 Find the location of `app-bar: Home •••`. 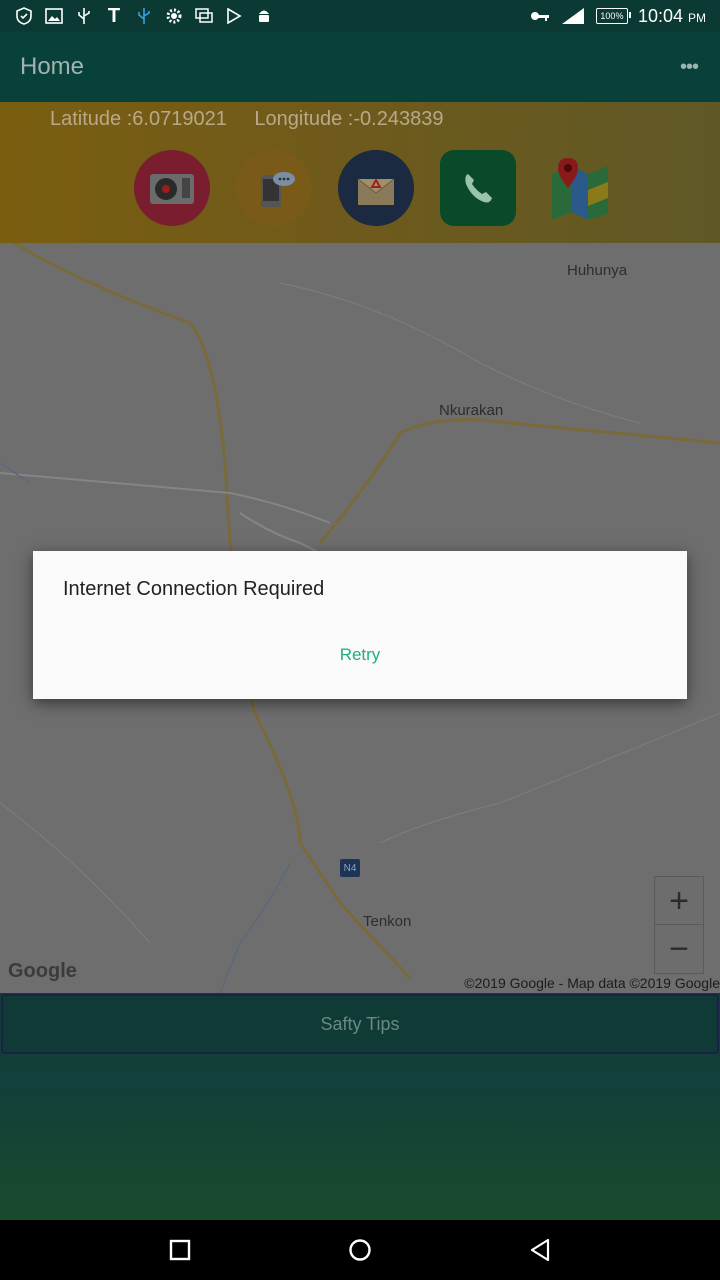

app-bar: Home ••• is located at coordinates (360, 67).